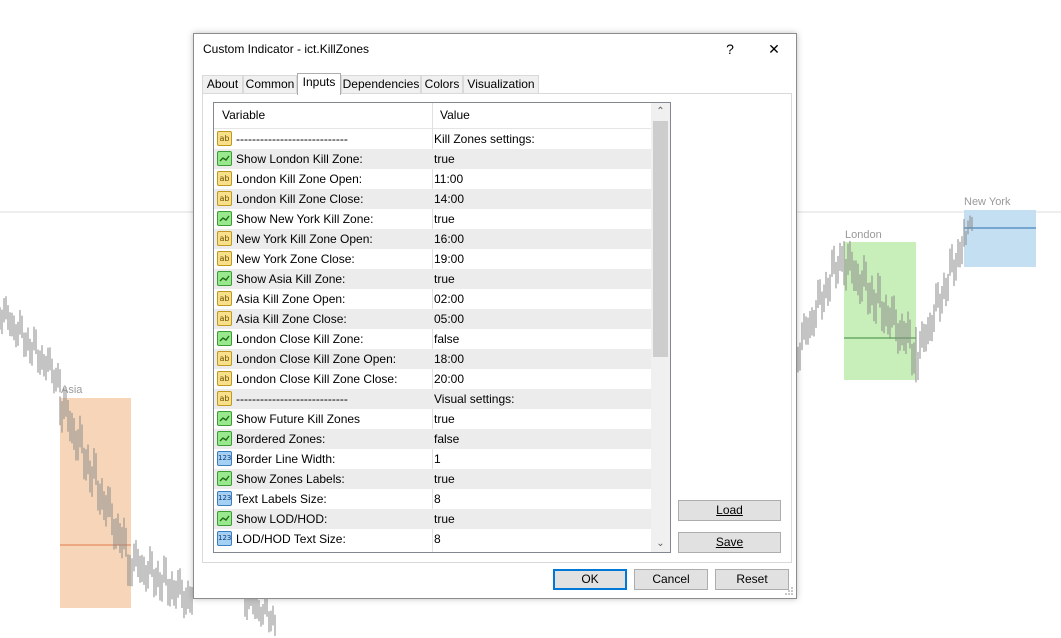 The image size is (1061, 638). Describe the element at coordinates (660, 111) in the screenshot. I see `scroll-up-arrow-icon: ⌃` at that location.